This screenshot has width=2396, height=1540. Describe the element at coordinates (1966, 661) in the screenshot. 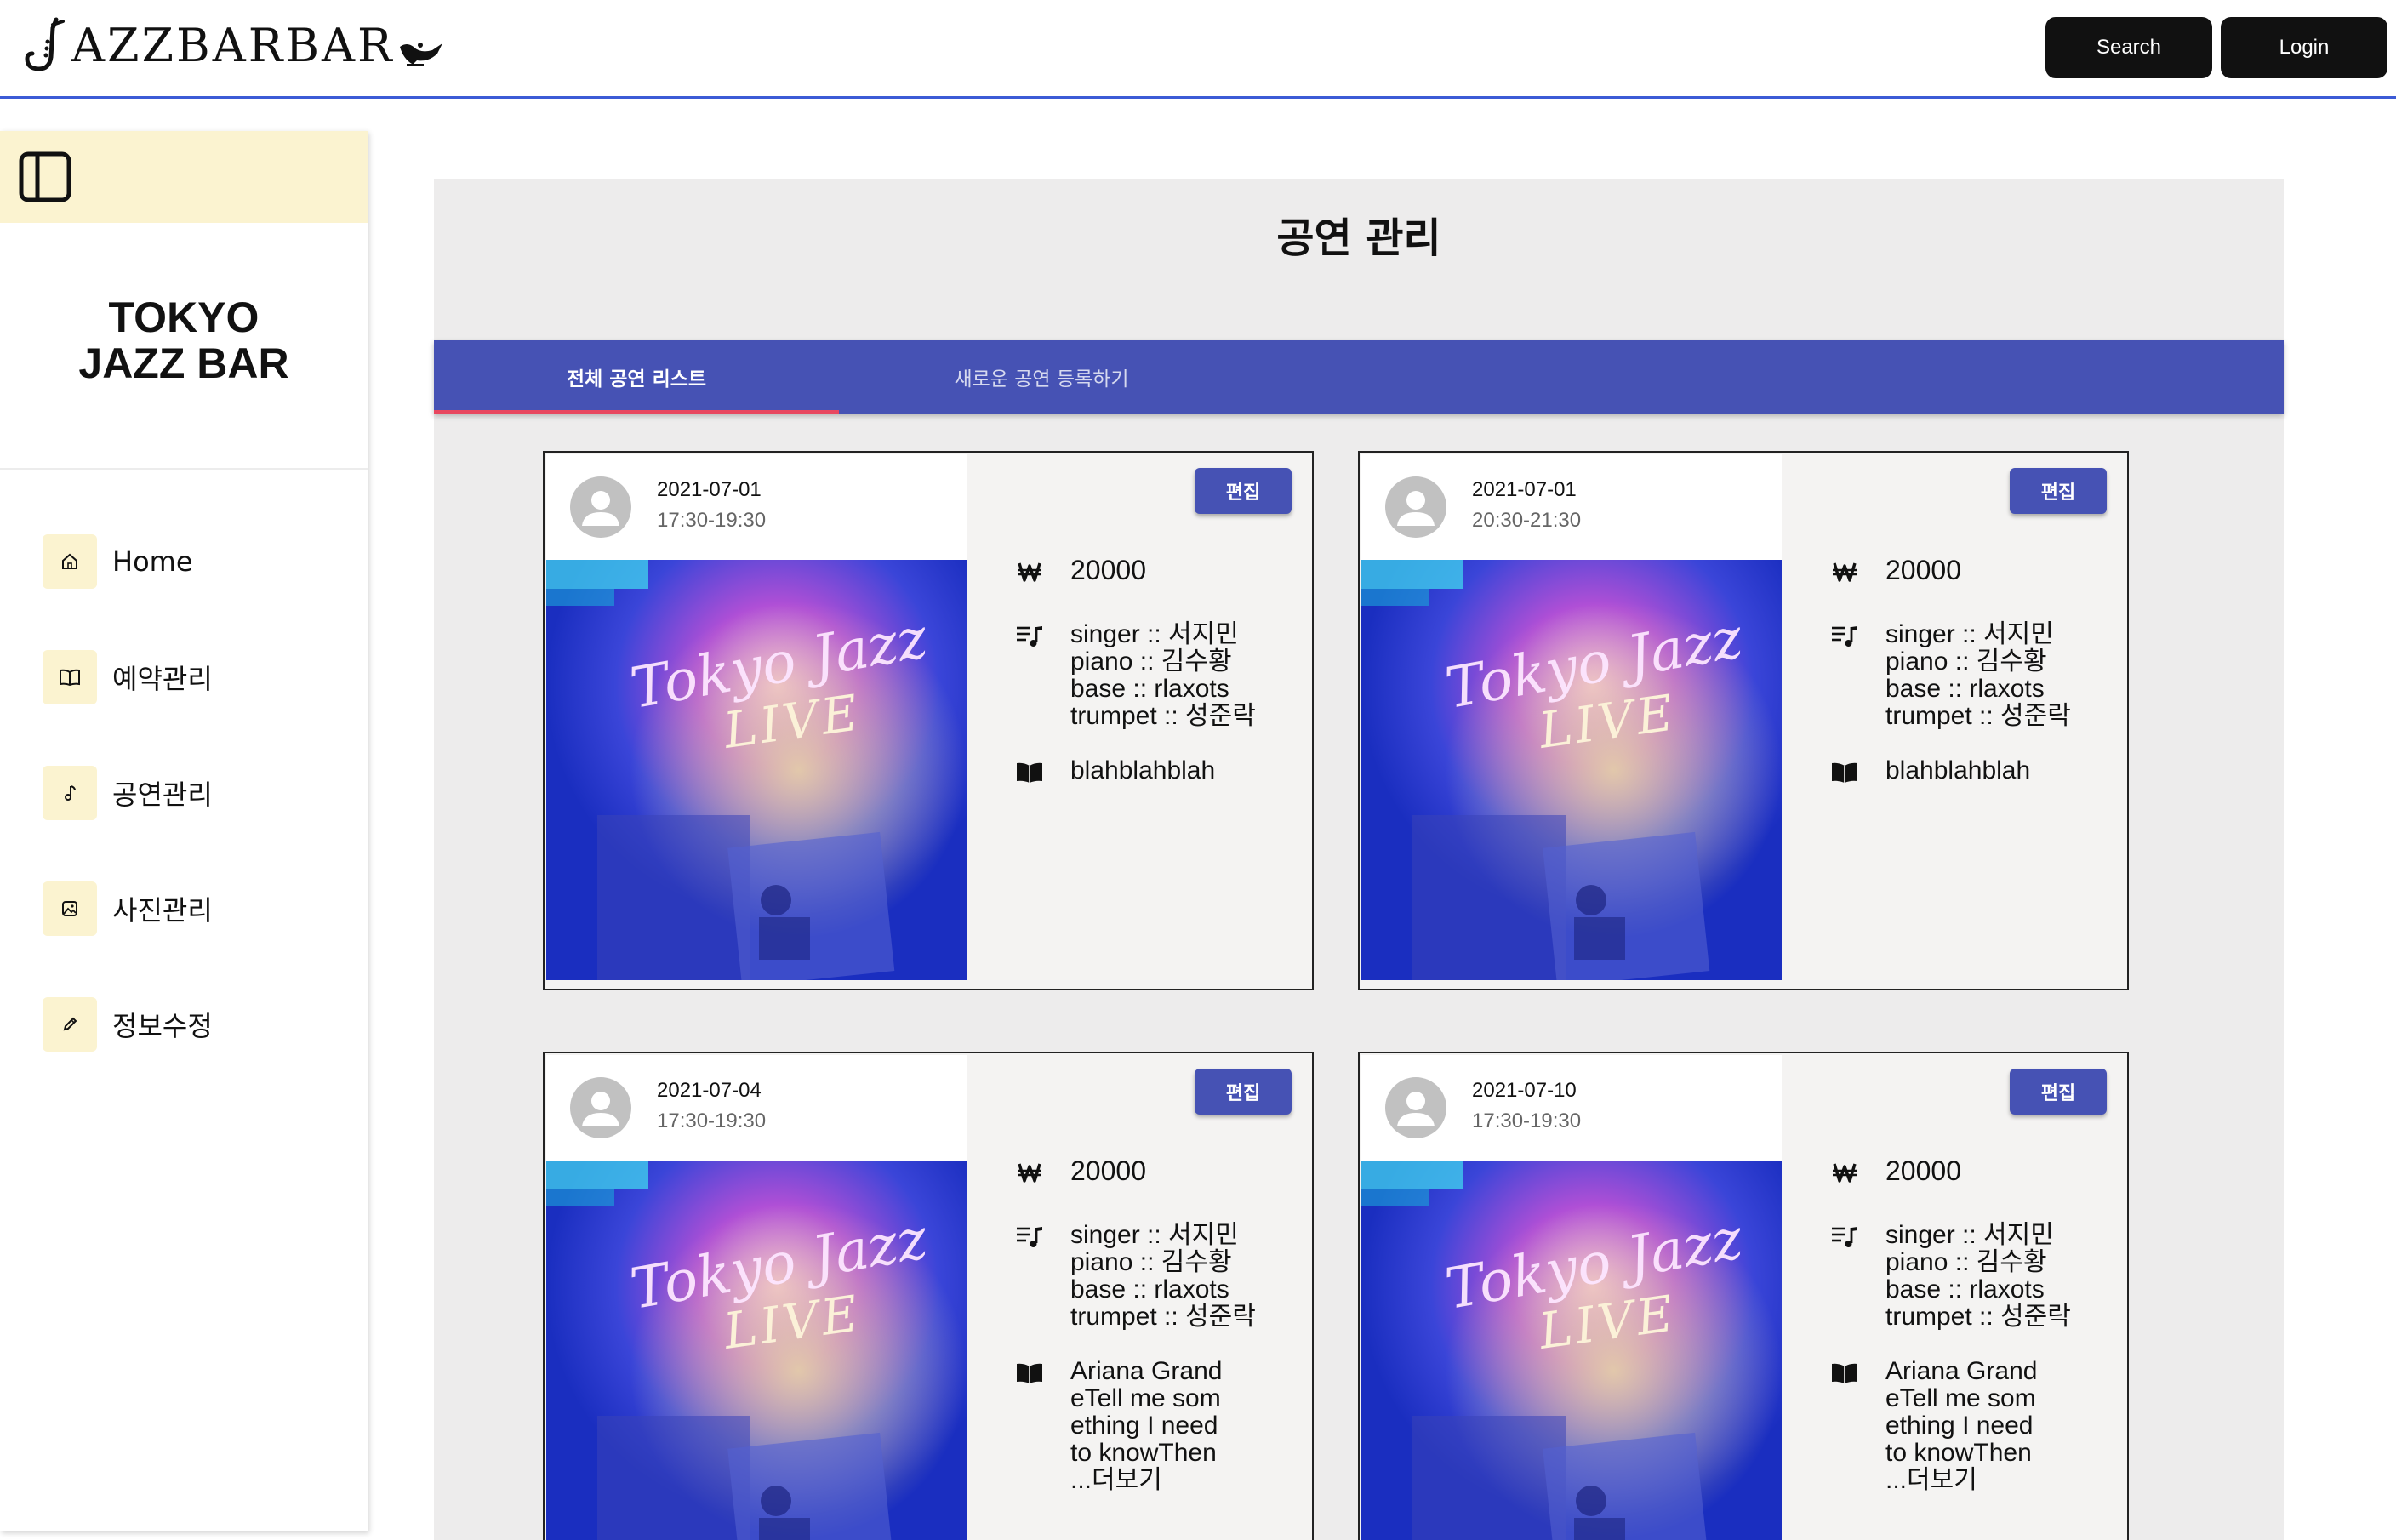

I see `lineup-member: piano :: 김수황` at that location.